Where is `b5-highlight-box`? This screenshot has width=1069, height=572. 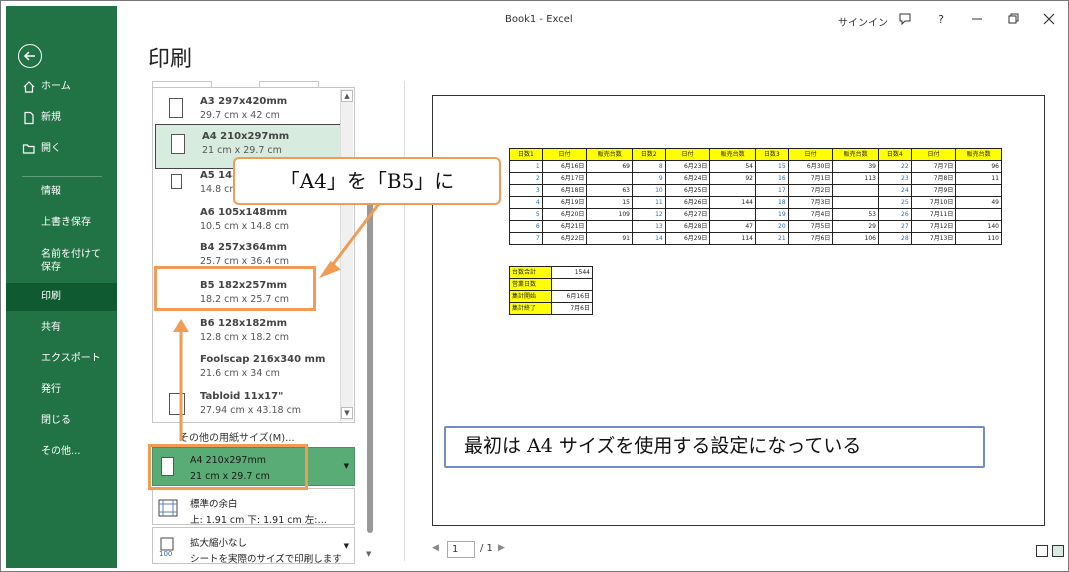
b5-highlight-box is located at coordinates (235, 288).